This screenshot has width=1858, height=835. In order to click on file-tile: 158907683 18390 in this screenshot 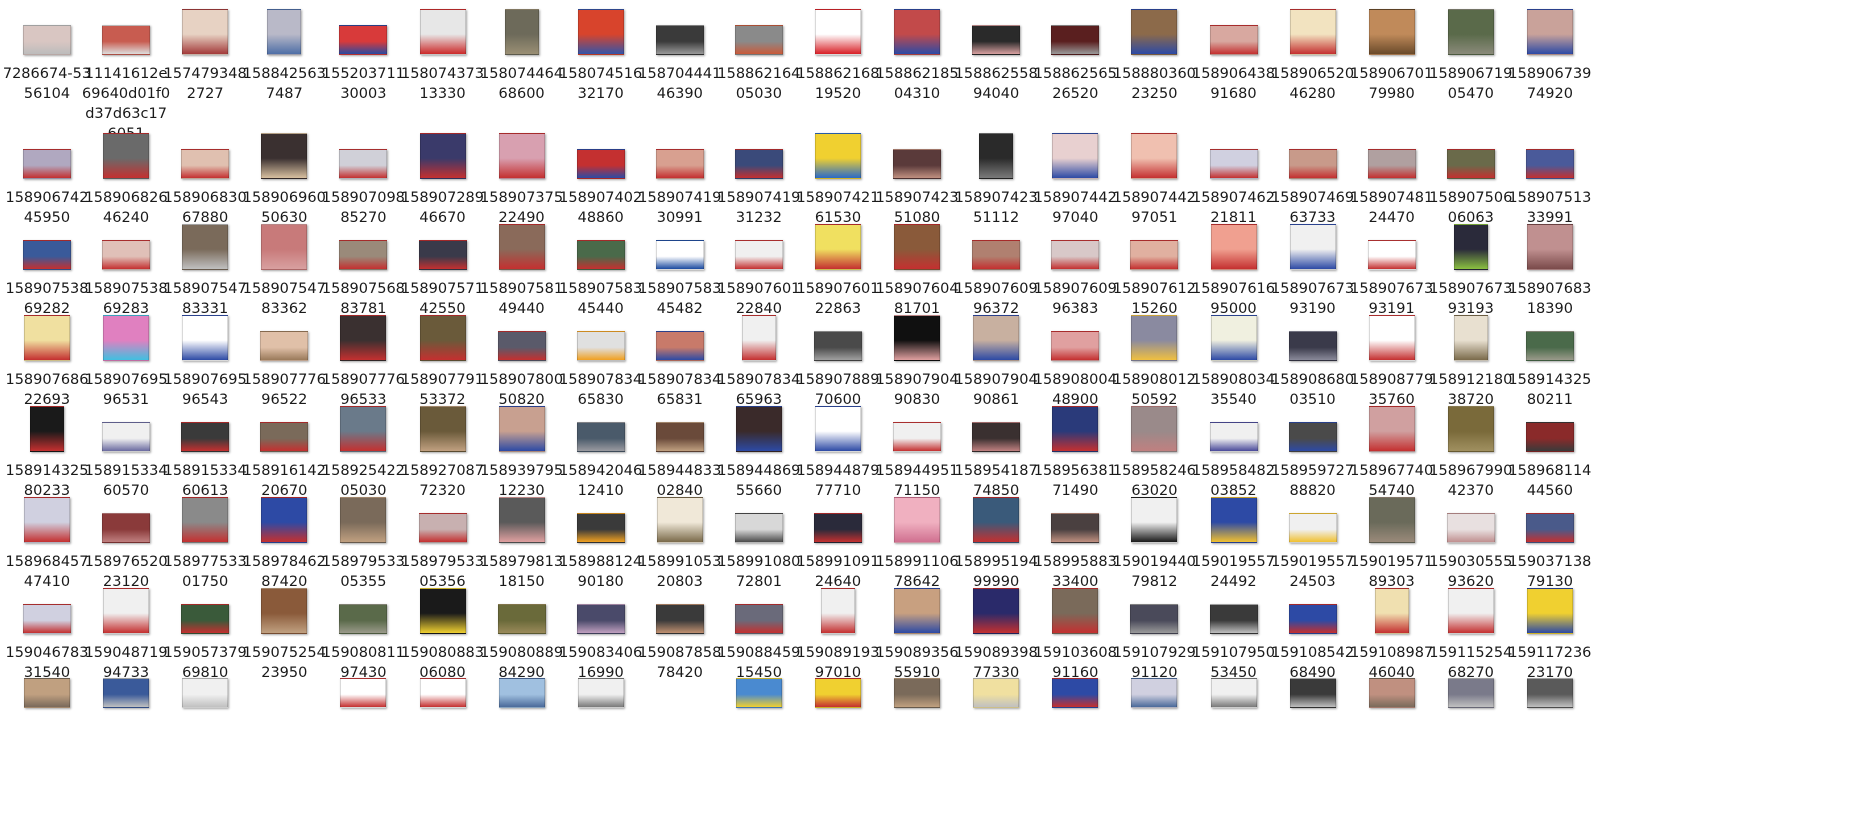, I will do `click(1550, 269)`.